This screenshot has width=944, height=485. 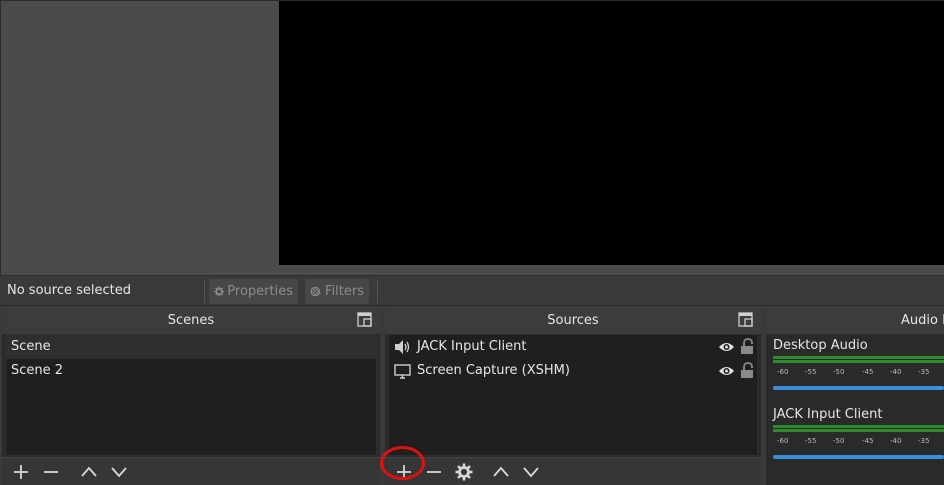 I want to click on filters-button: Filters, so click(x=337, y=291).